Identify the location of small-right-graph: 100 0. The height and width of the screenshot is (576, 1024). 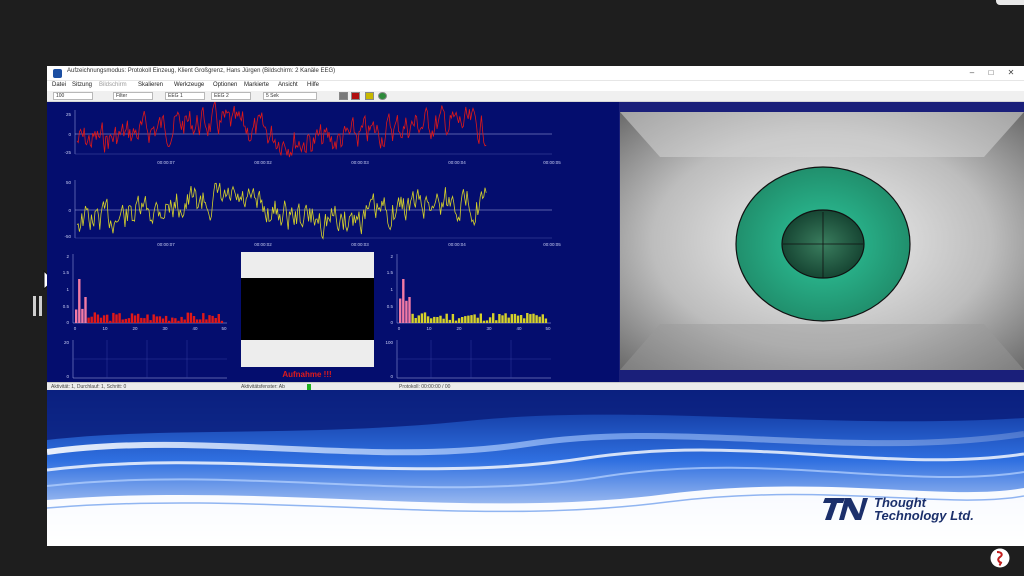
(468, 359).